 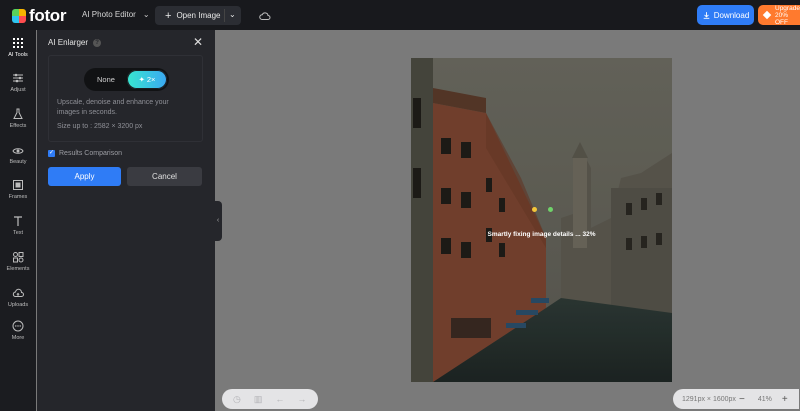 I want to click on sidebar-item-elements: Elements, so click(x=18, y=261).